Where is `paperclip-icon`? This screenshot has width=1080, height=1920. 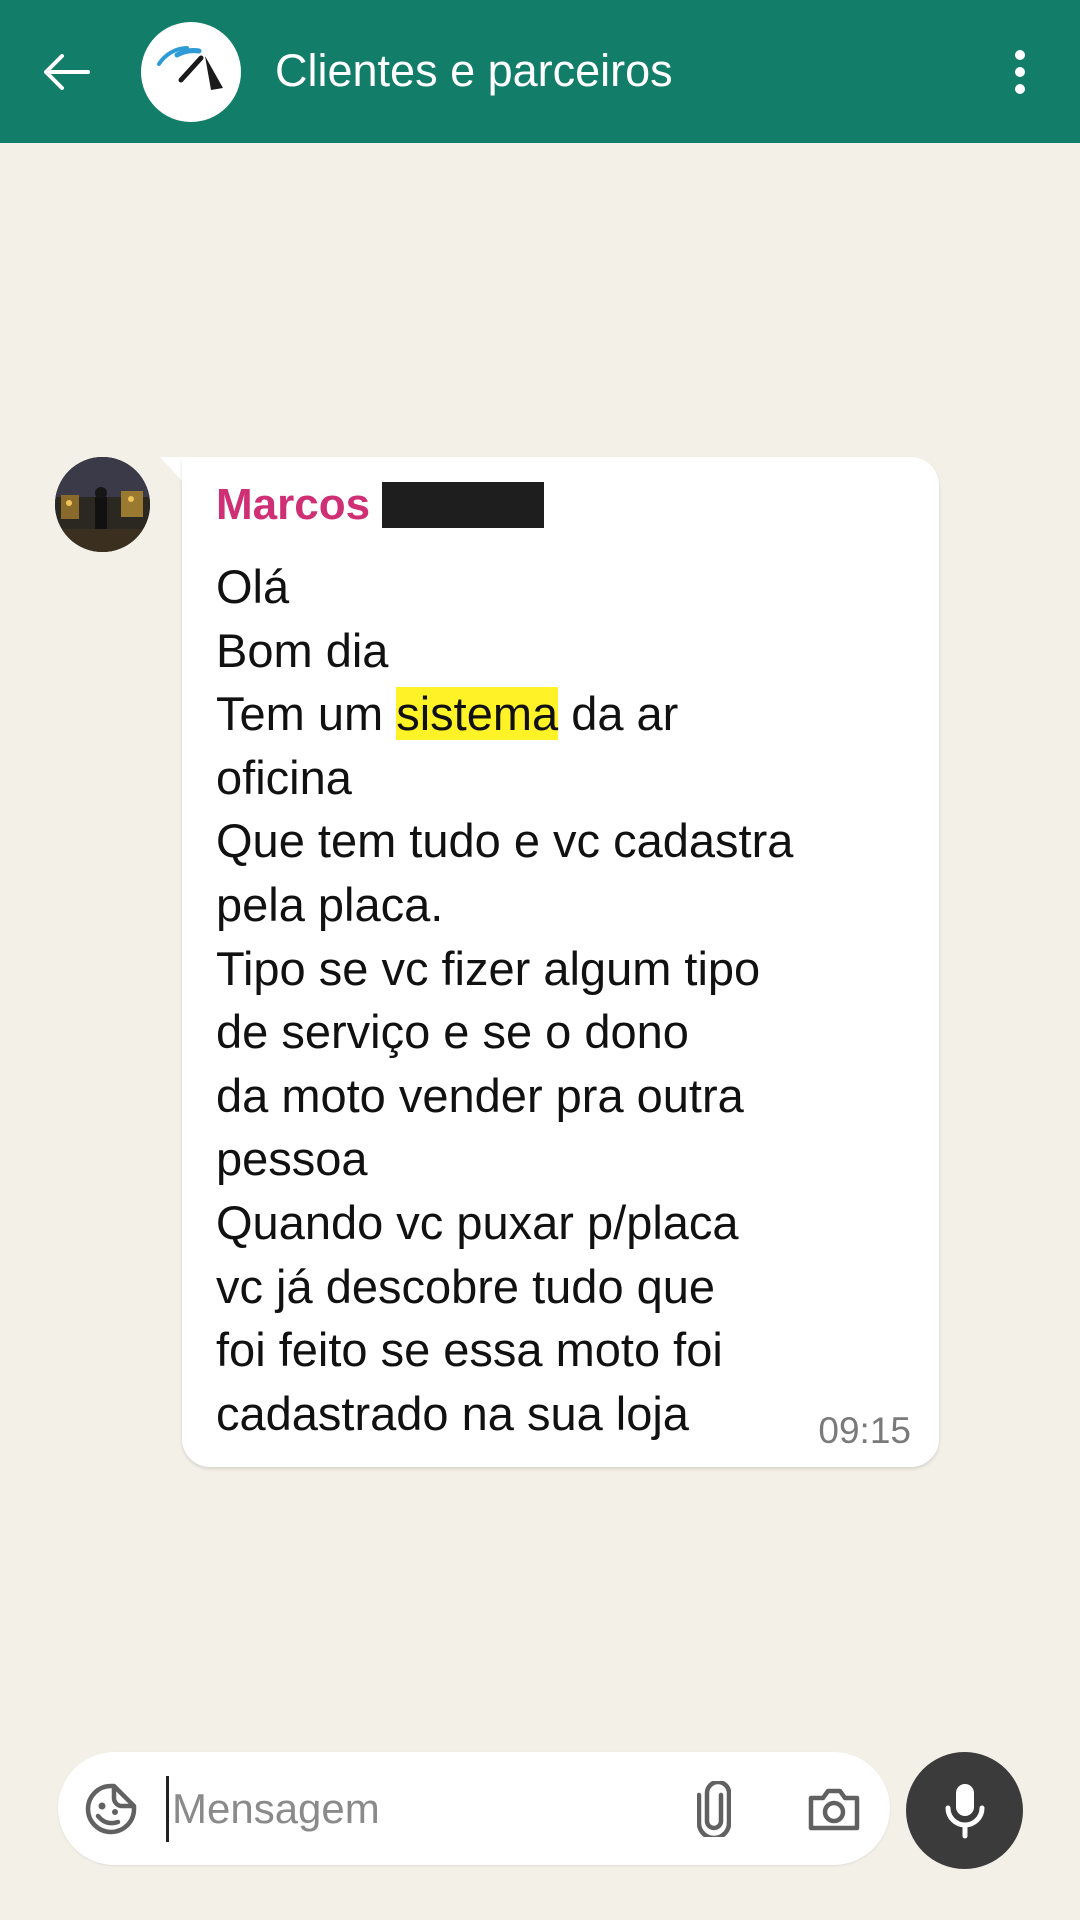 paperclip-icon is located at coordinates (714, 1809).